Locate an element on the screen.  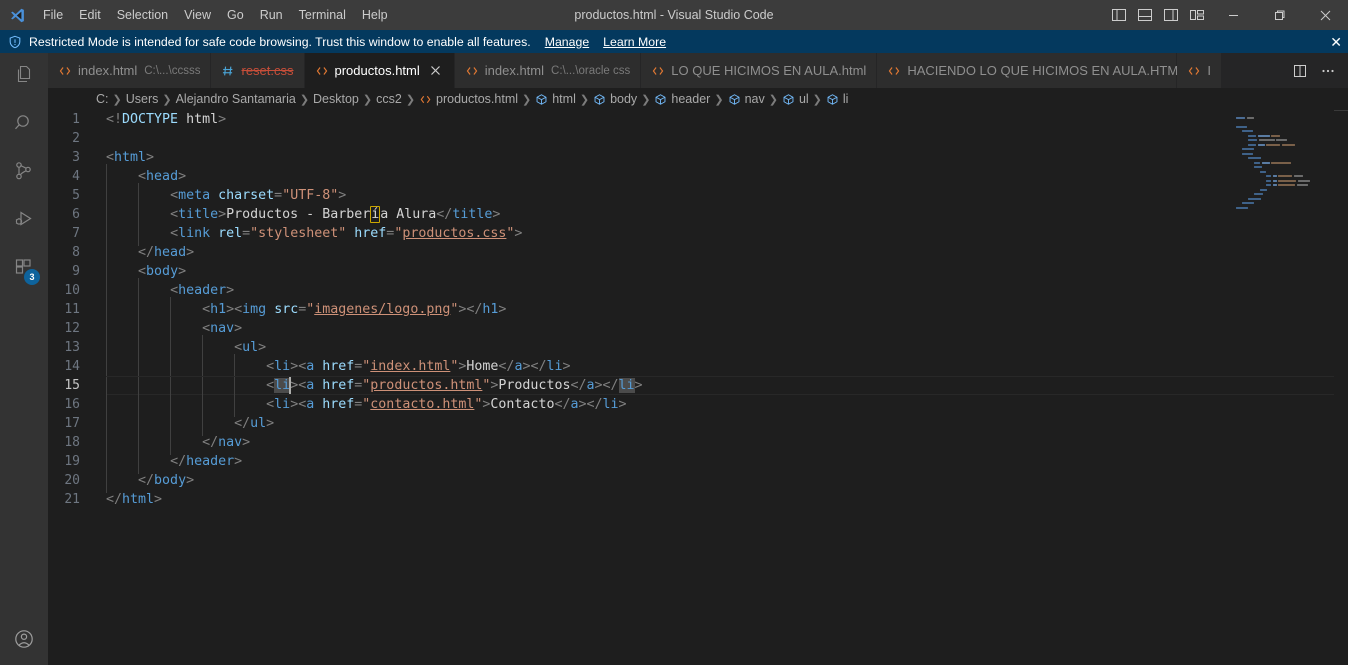
breadcrumb-item-users: Users is located at coordinates (142, 99).